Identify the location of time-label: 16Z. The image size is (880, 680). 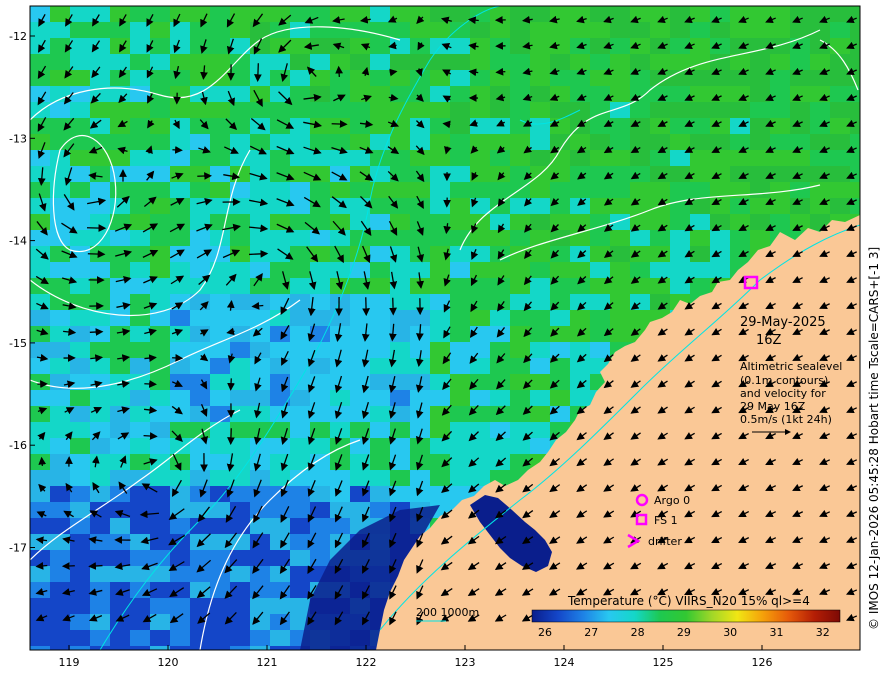
(769, 340).